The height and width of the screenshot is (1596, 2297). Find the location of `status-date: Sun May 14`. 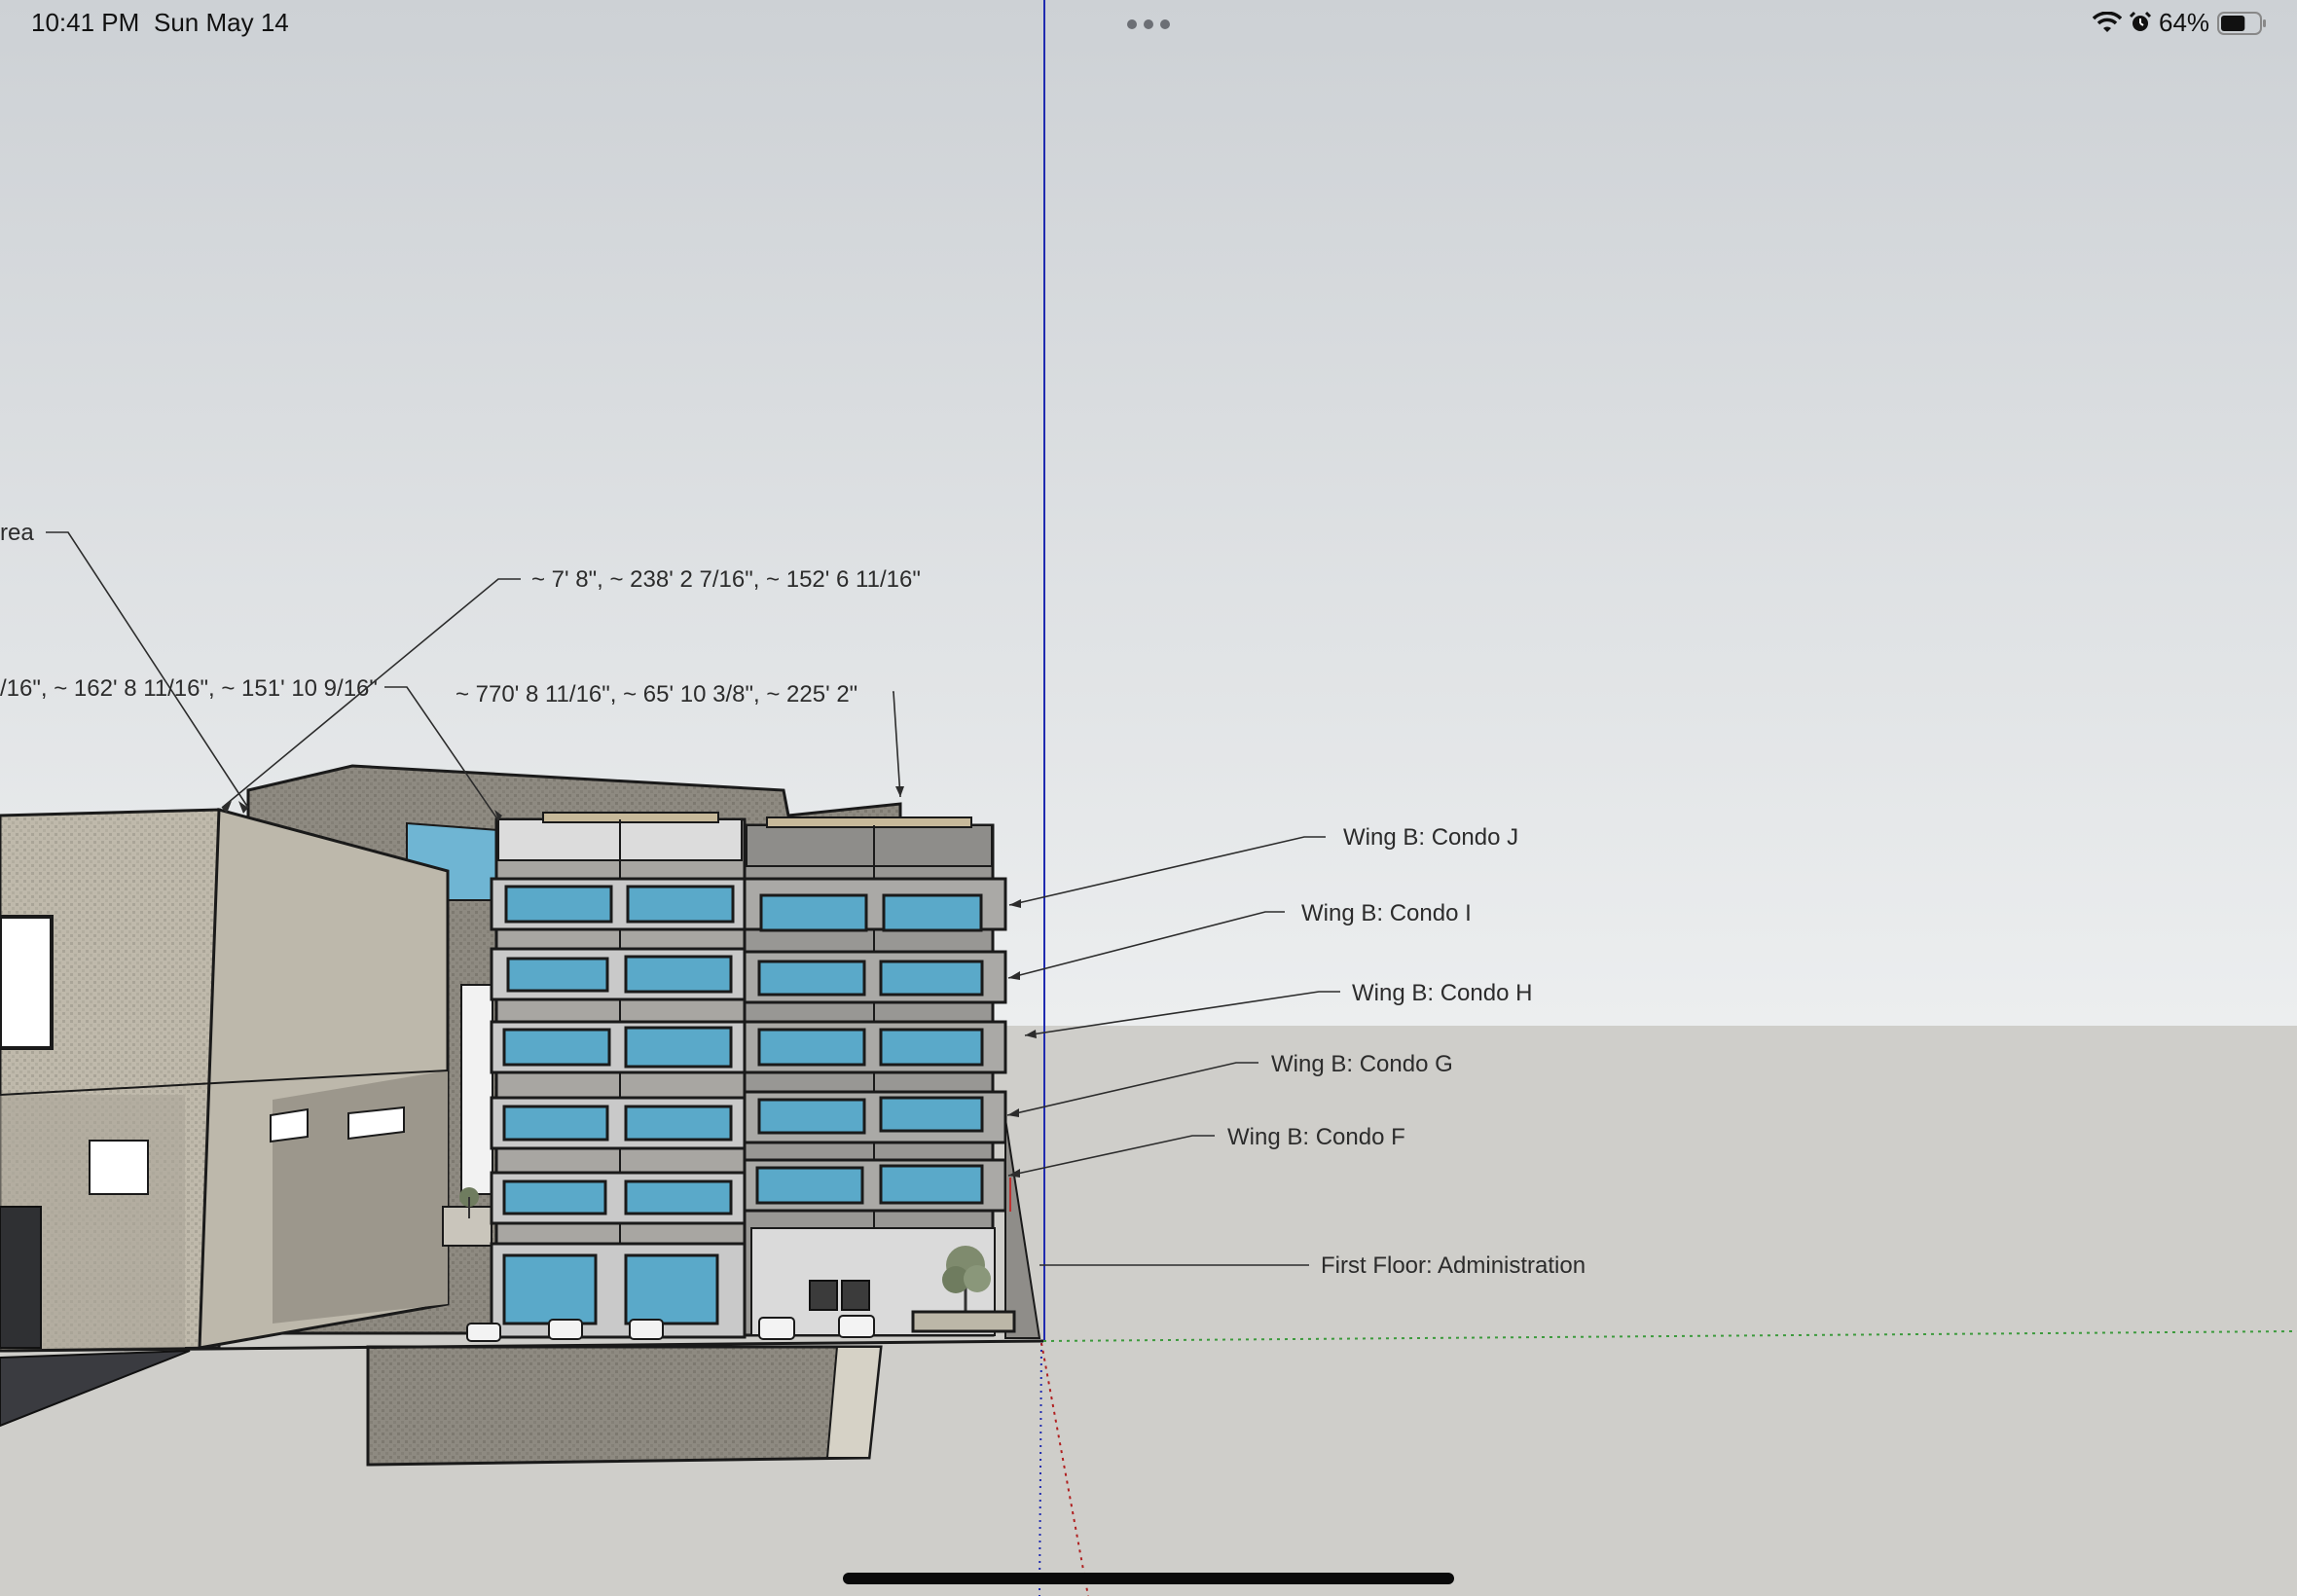

status-date: Sun May 14 is located at coordinates (221, 22).